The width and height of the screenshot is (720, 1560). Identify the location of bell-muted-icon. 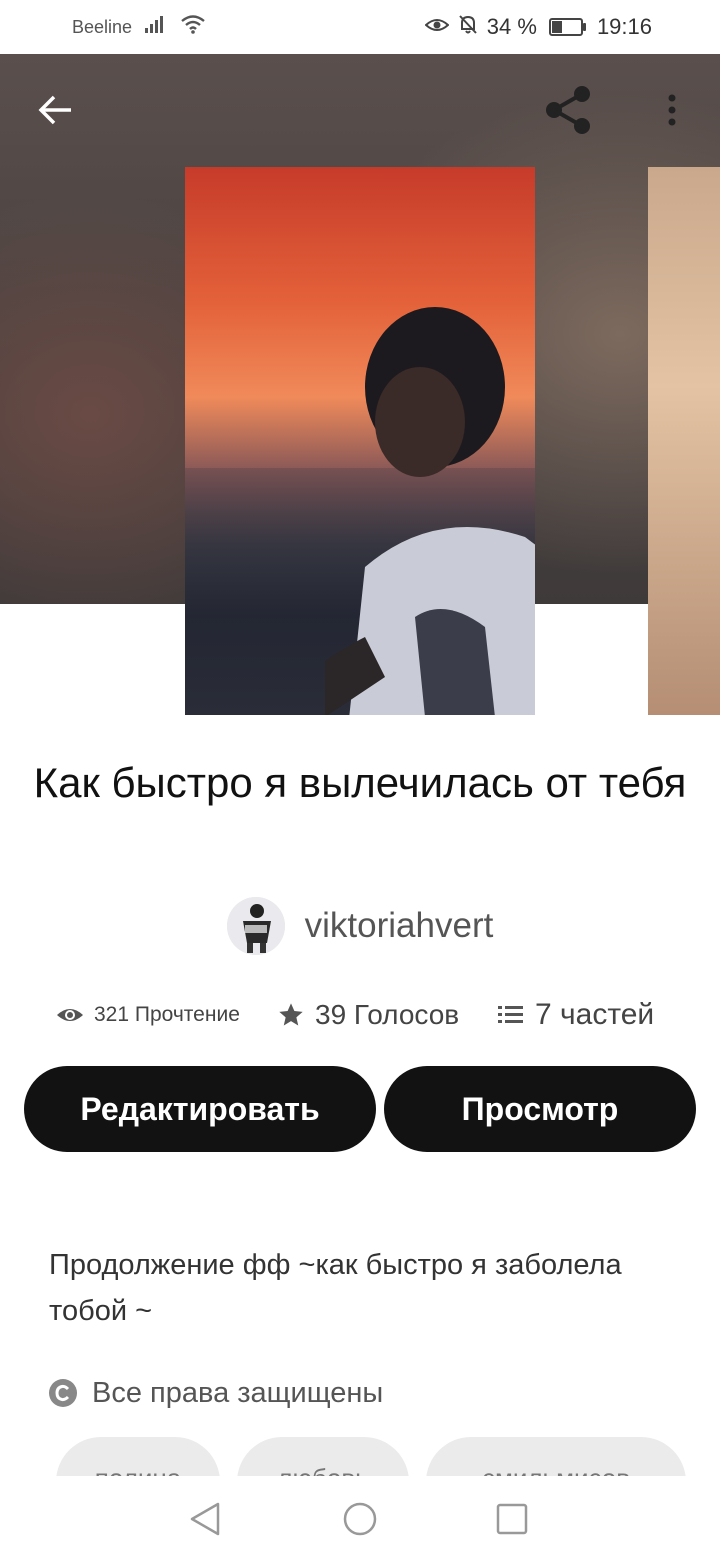
(468, 27).